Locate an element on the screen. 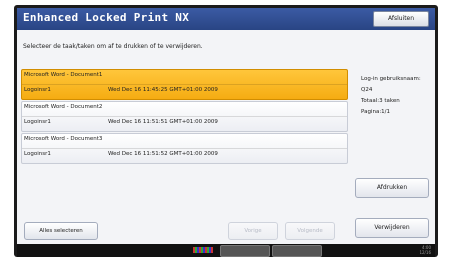 This screenshot has height=264, width=451. status-icon is located at coordinates (203, 250).